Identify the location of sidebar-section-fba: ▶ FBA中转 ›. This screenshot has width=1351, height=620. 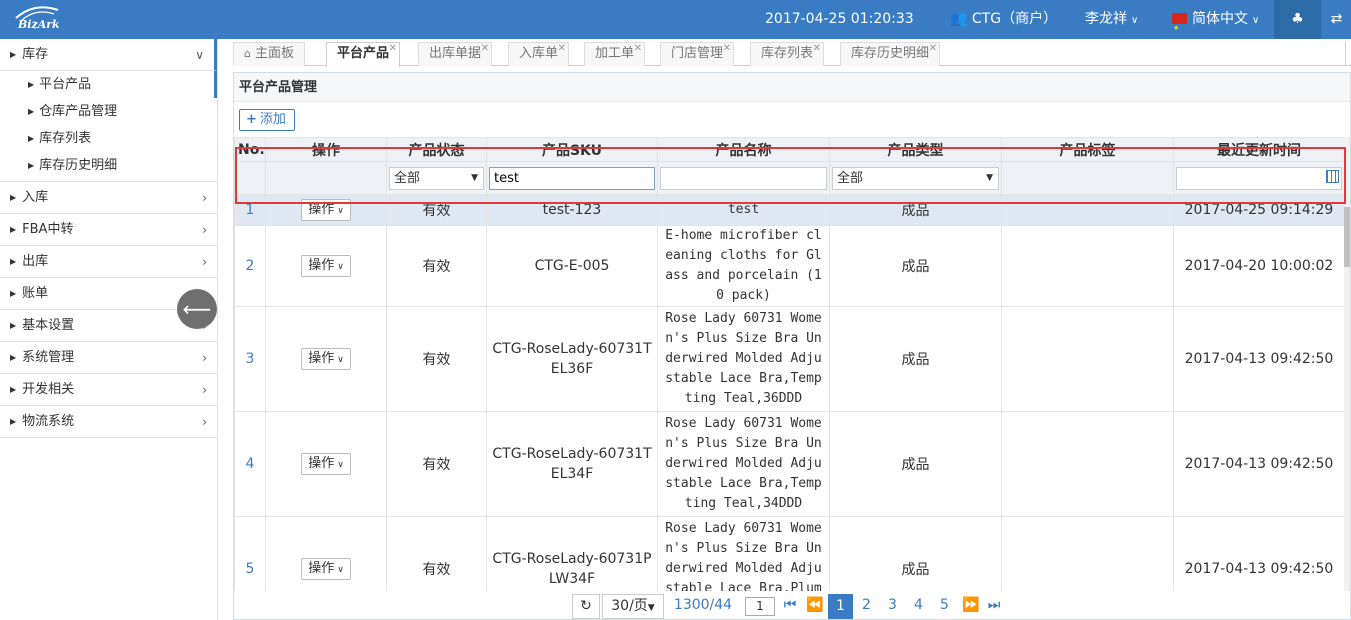
(108, 230).